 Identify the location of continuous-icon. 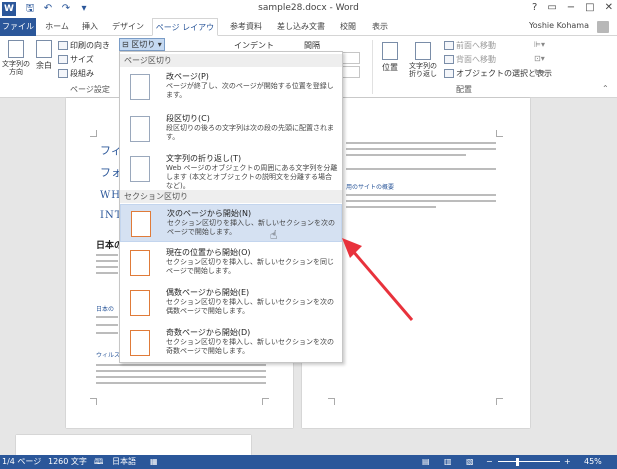
(140, 263).